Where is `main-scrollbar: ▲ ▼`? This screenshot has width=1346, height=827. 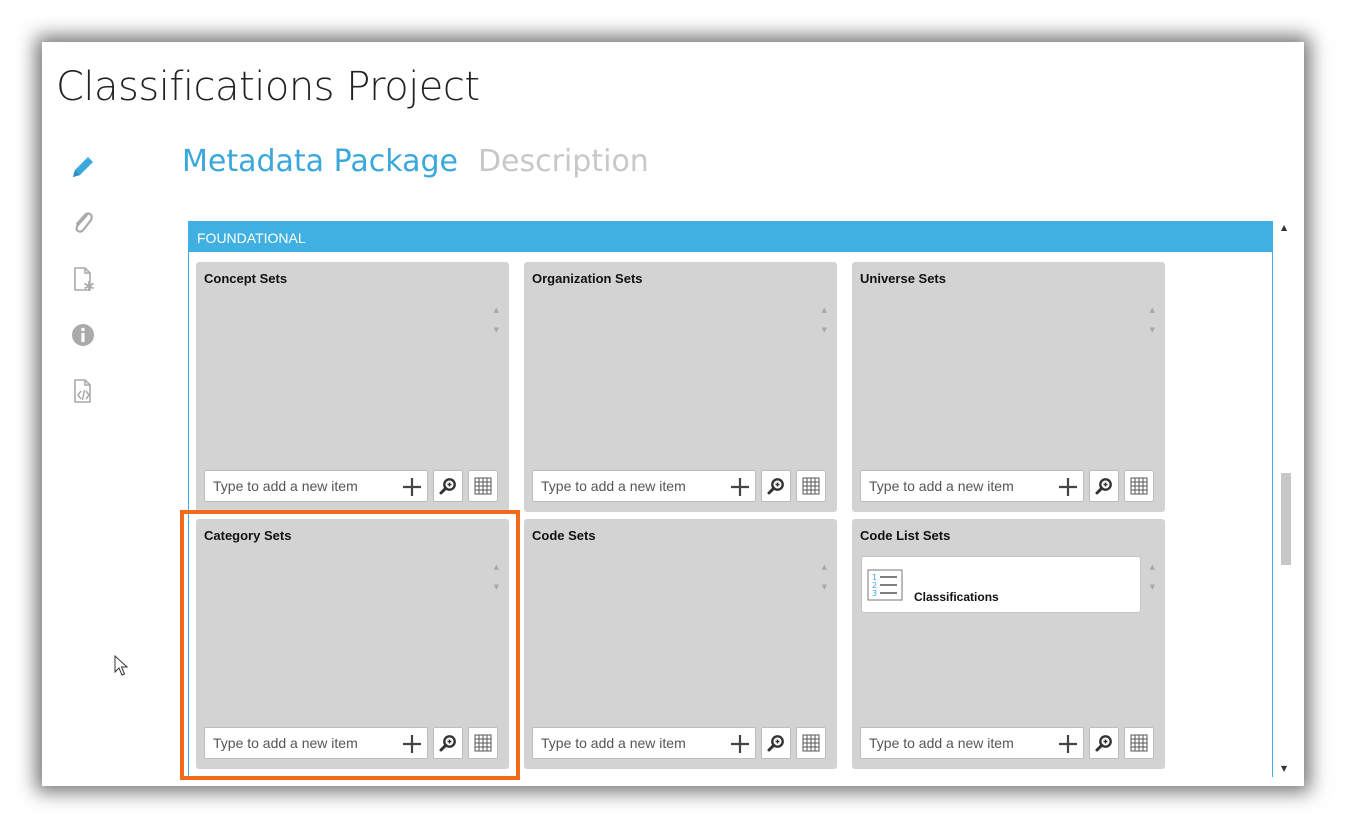
main-scrollbar: ▲ ▼ is located at coordinates (1286, 499).